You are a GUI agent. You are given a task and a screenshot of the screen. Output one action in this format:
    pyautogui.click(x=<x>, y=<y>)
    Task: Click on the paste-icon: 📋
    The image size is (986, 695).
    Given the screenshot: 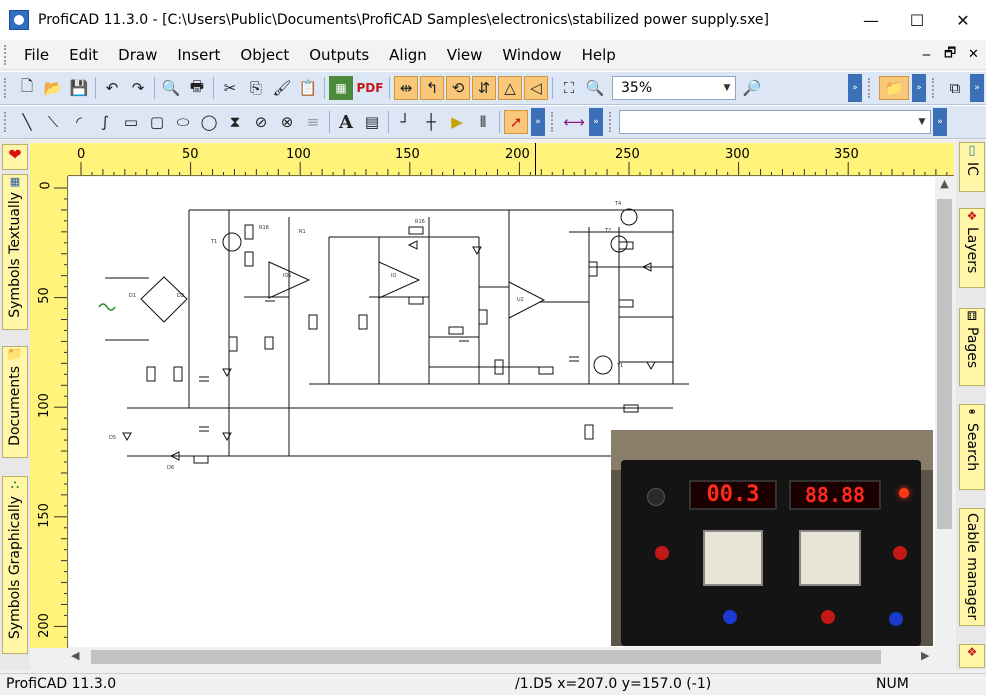 What is the action you would take?
    pyautogui.click(x=308, y=88)
    